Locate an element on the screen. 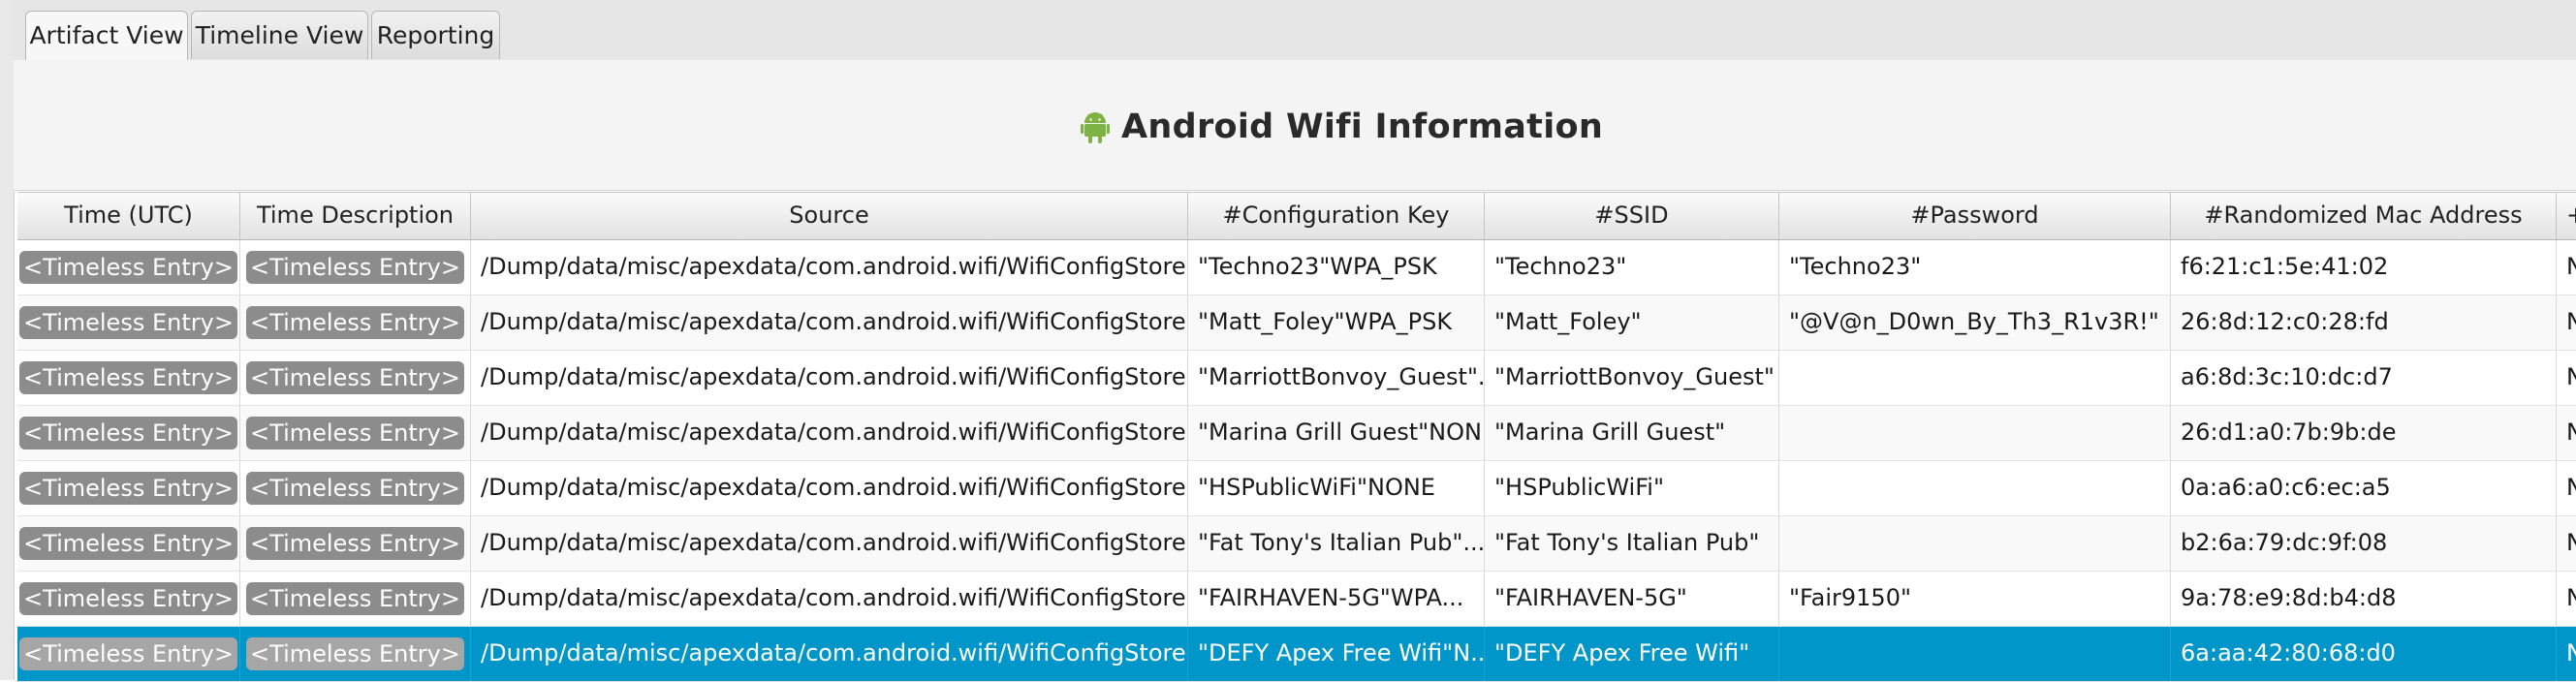  column-header-time: Time (UTC) is located at coordinates (128, 216).